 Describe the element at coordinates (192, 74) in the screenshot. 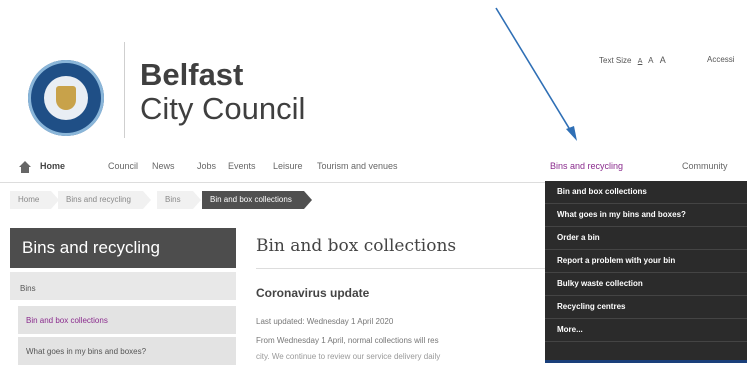

I see `brand-line1: Belfast` at that location.